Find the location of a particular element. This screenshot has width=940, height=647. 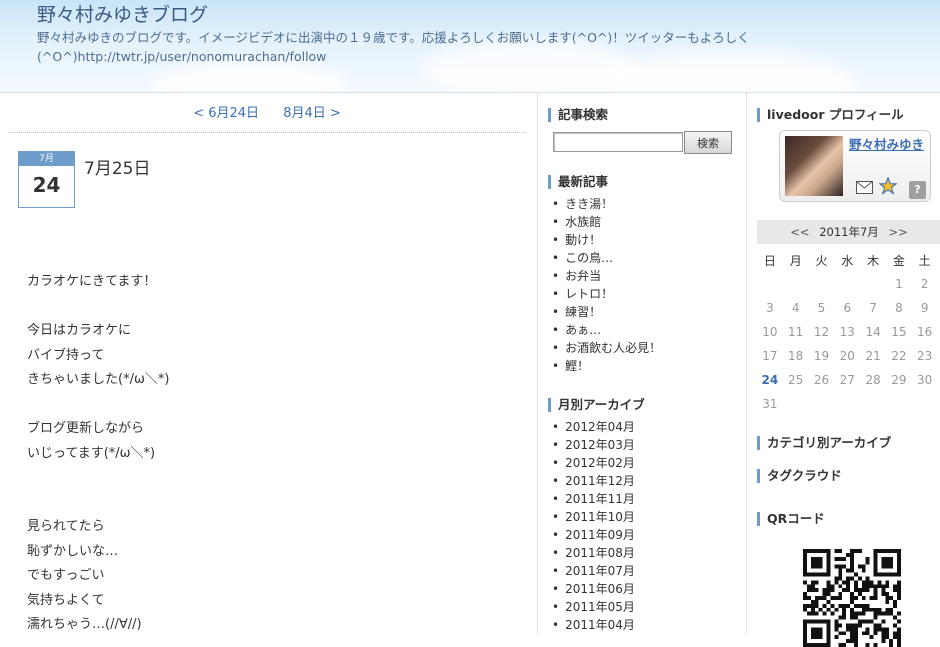

calendar-day: 4 is located at coordinates (795, 308).